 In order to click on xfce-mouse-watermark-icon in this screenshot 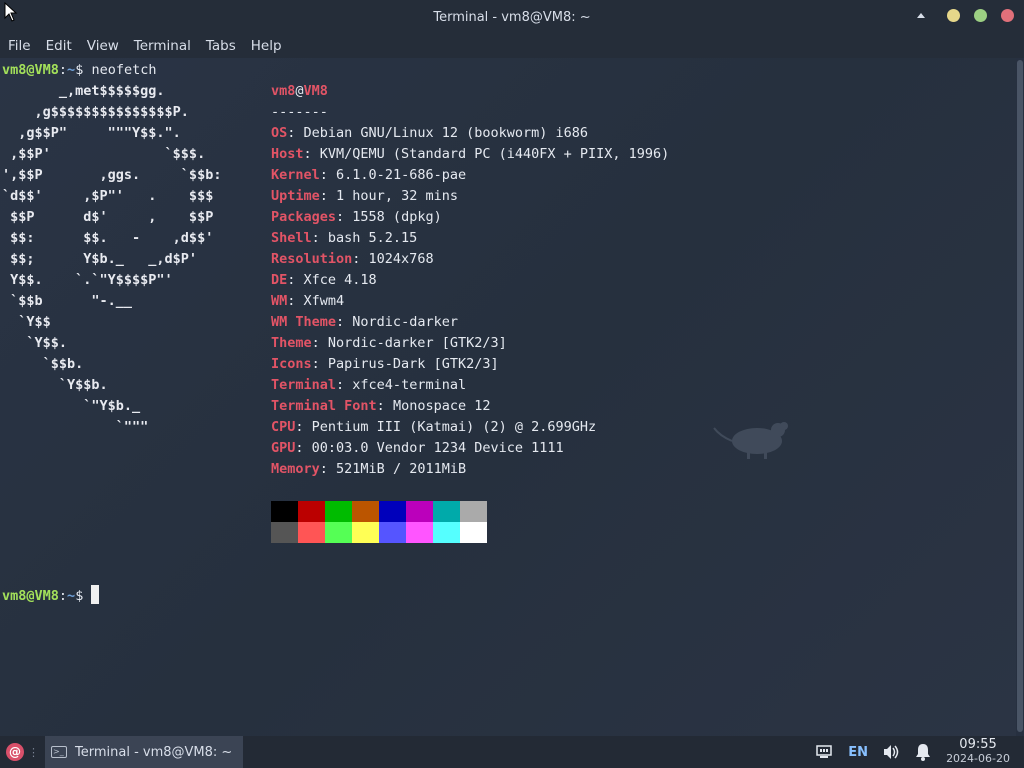, I will do `click(750, 440)`.